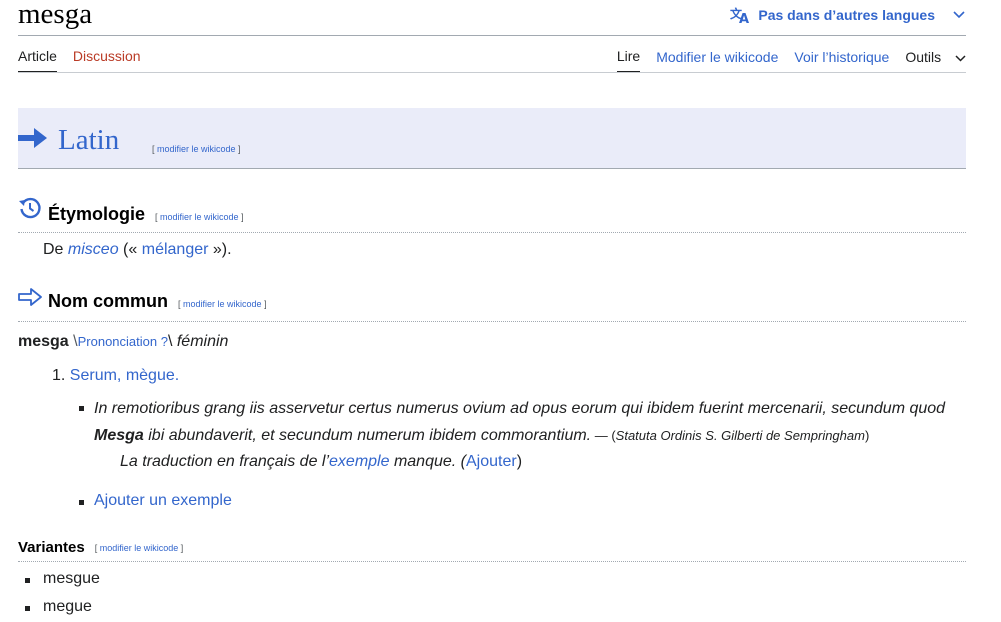  Describe the element at coordinates (225, 461) in the screenshot. I see `translation-prefix: La traduction en français de l’` at that location.